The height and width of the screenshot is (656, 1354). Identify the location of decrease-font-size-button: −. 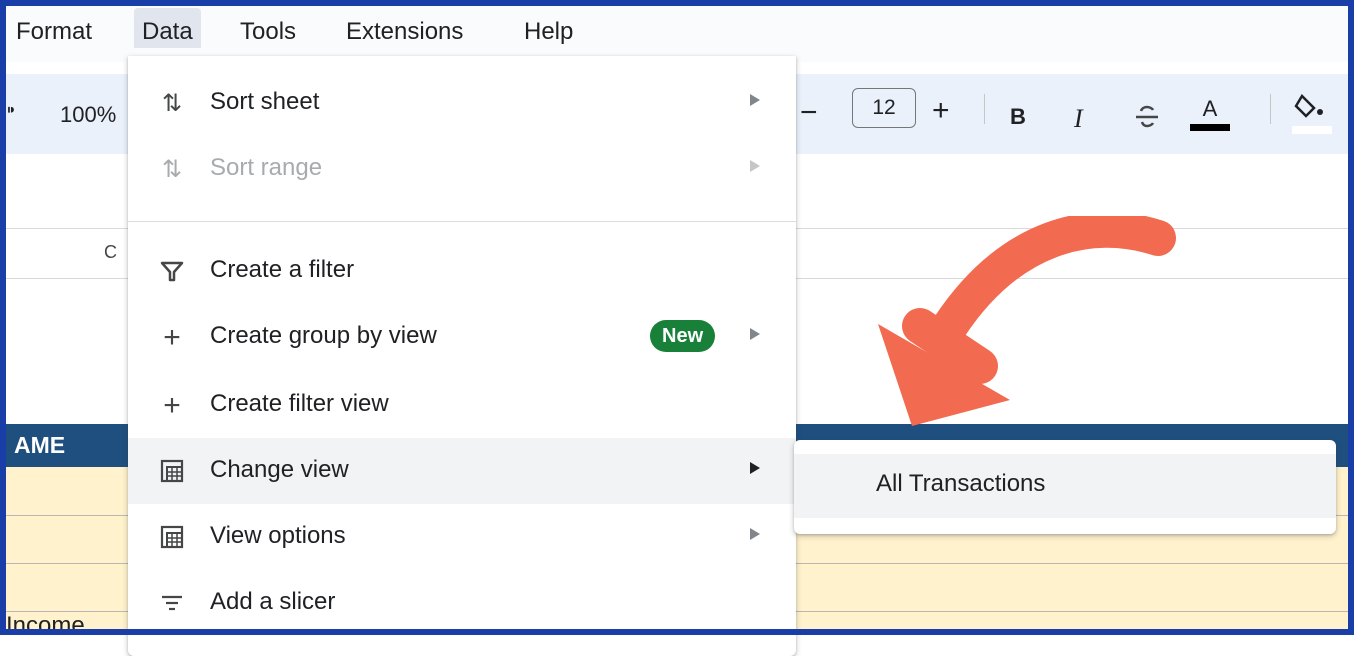
(809, 113).